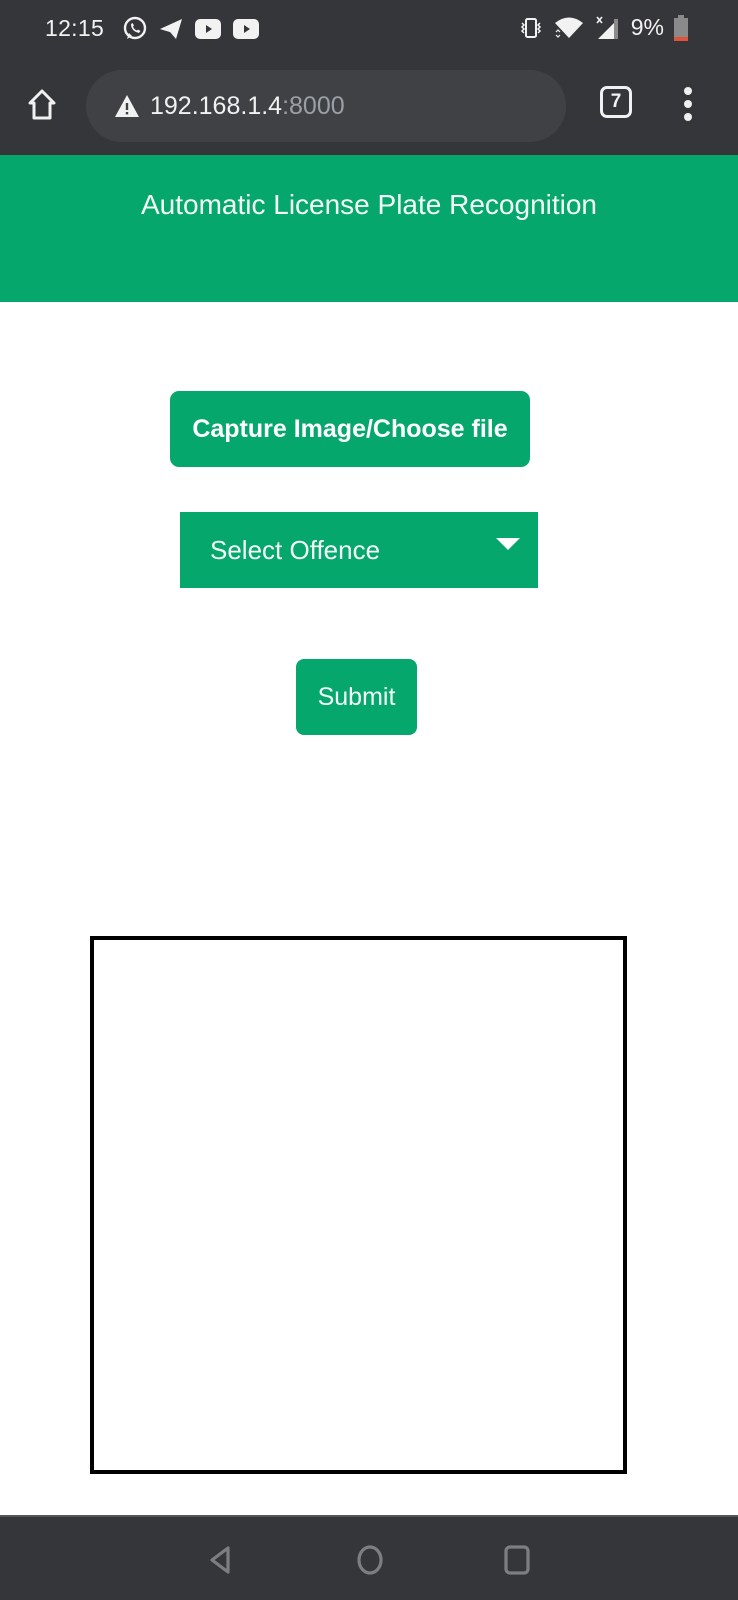 Image resolution: width=738 pixels, height=1600 pixels. Describe the element at coordinates (369, 29) in the screenshot. I see `status-bar: 12:15 9%` at that location.